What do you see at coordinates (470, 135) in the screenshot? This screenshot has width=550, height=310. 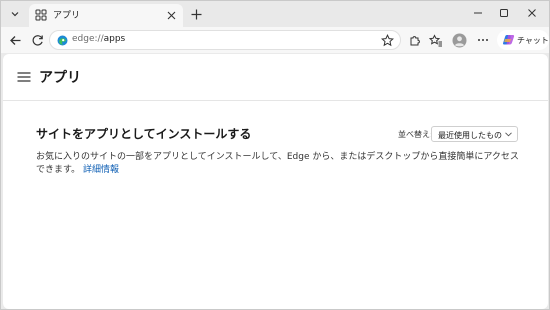 I see `sort-value: 最近使用したもの` at bounding box center [470, 135].